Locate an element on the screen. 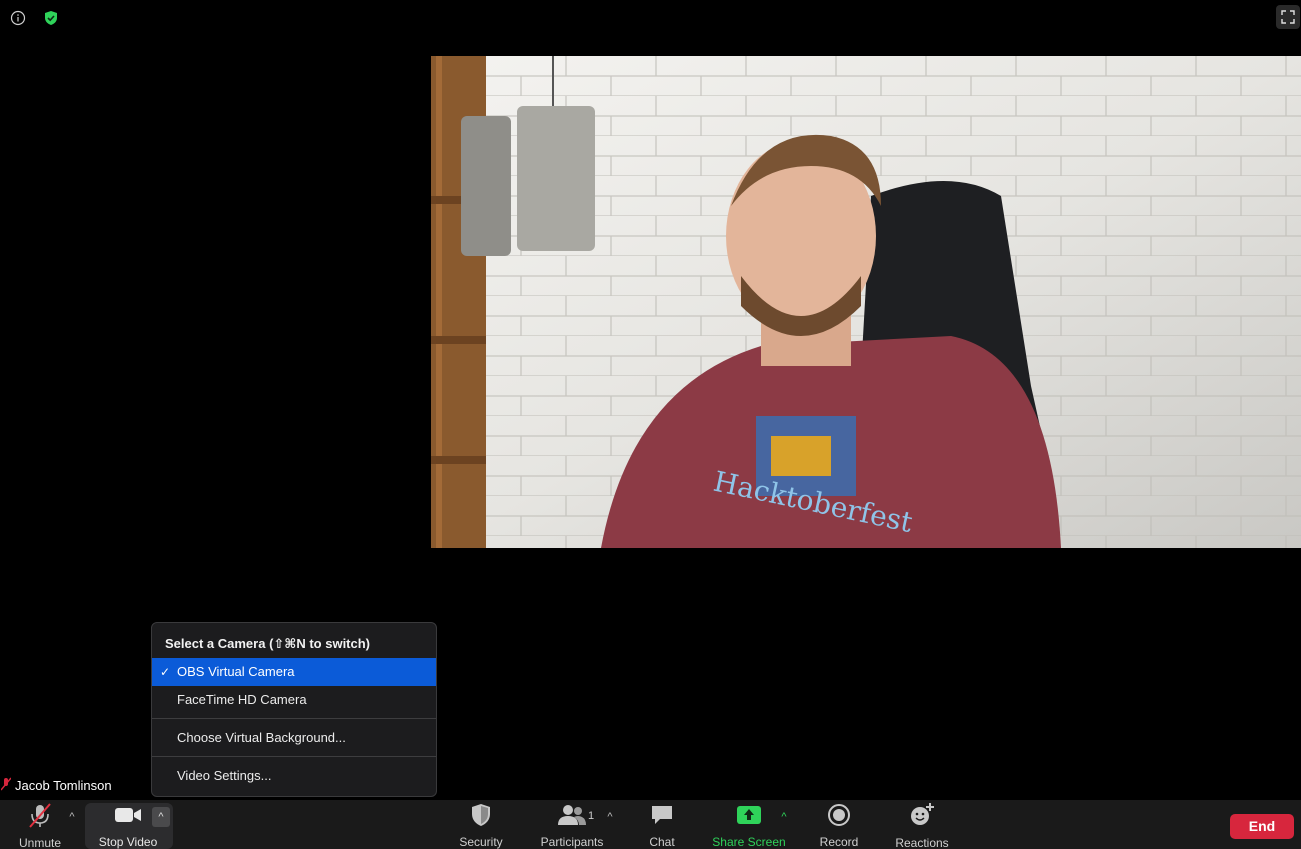  menu-item-facetime-hd-camera: FaceTime HD Camera is located at coordinates (294, 700).